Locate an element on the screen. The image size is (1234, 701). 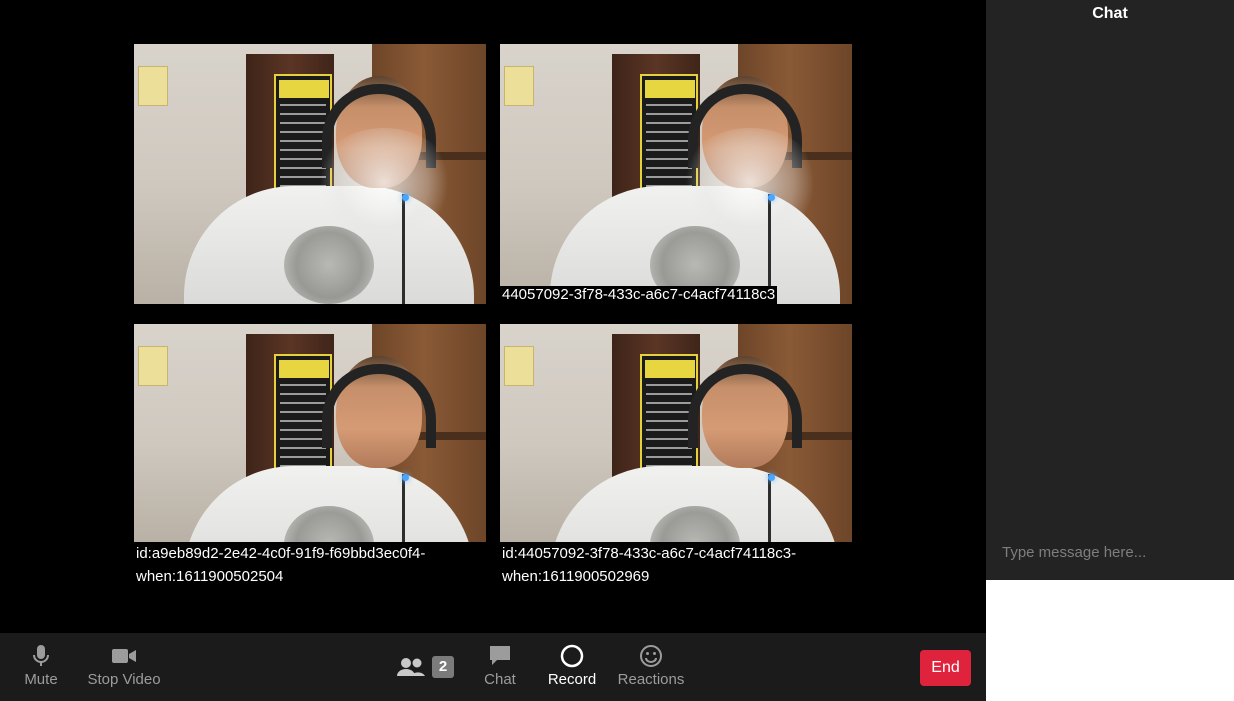
caption-line-when: when:1611900502969 is located at coordinates (576, 576).